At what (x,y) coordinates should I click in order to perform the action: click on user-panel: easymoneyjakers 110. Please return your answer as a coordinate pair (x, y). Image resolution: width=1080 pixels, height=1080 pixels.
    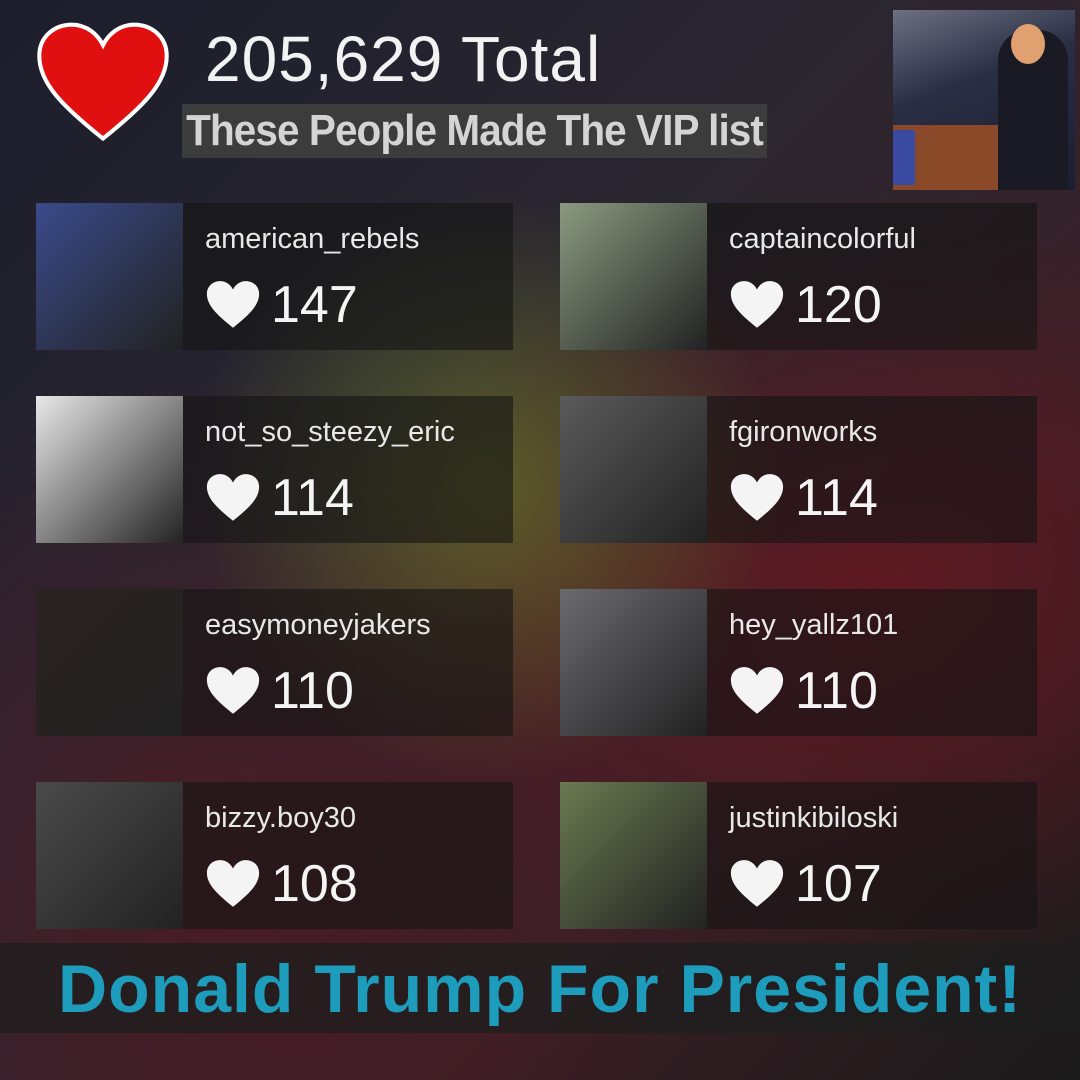
    Looking at the image, I should click on (348, 662).